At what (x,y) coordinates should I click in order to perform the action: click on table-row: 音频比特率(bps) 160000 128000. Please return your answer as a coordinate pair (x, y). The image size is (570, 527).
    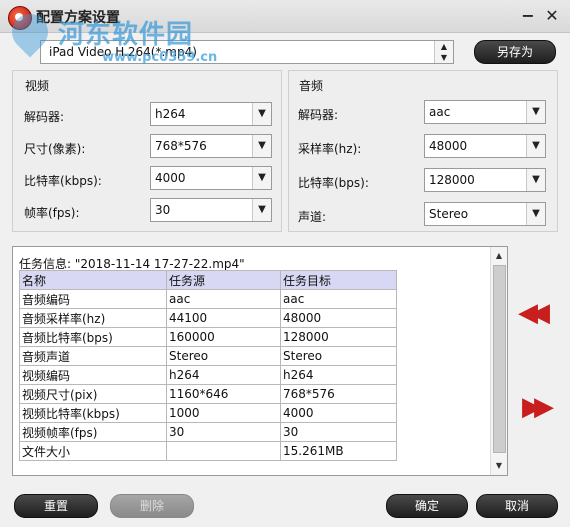
    Looking at the image, I should click on (208, 337).